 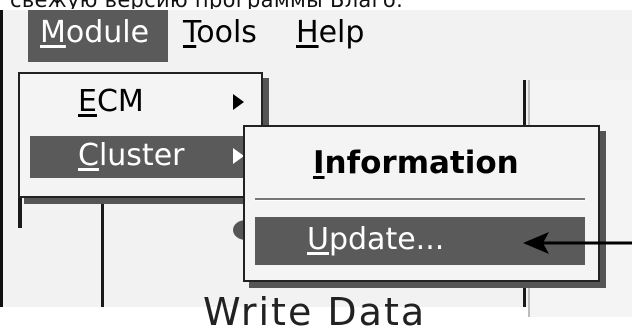 What do you see at coordinates (53, 32) in the screenshot?
I see `menu-module-mnemonic: M` at bounding box center [53, 32].